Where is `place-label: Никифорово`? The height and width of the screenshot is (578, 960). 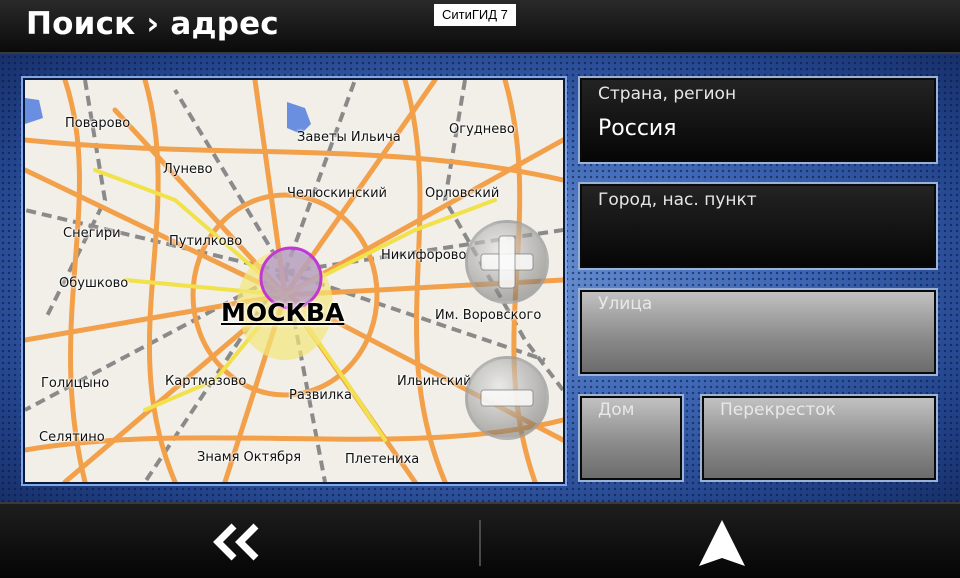
place-label: Никифорово is located at coordinates (424, 255).